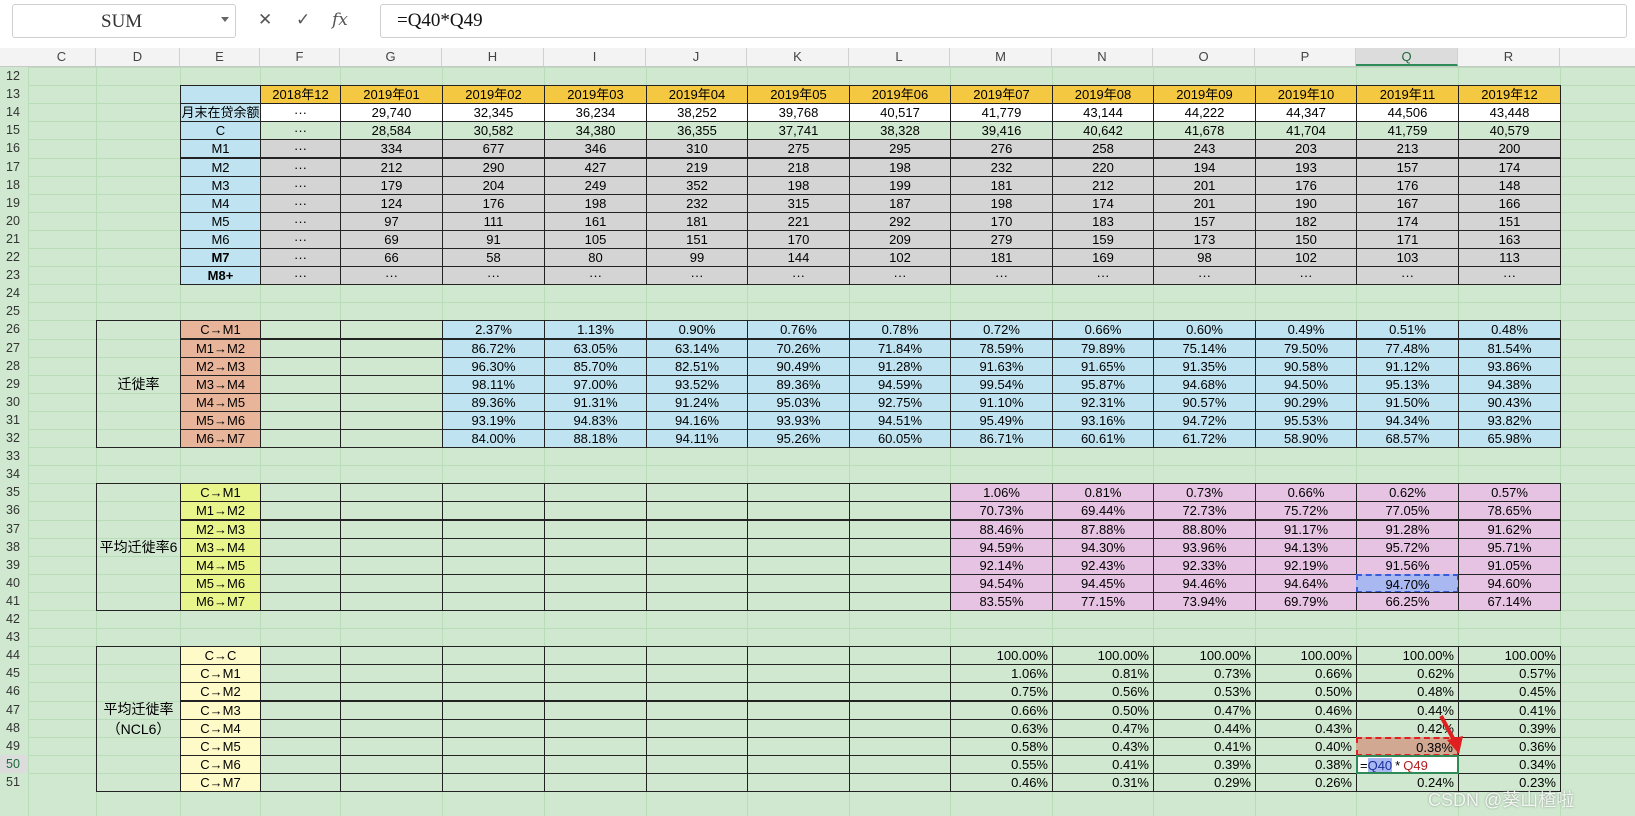 Image resolution: width=1635 pixels, height=816 pixels. I want to click on row-label-cell: C, so click(220, 131).